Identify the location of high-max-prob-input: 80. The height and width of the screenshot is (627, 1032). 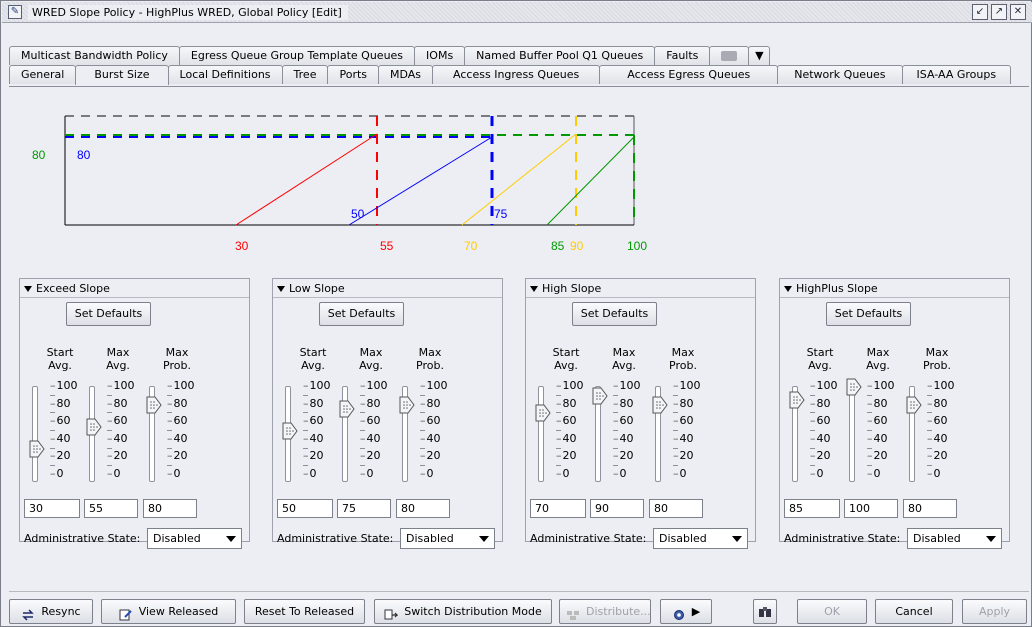
(676, 508).